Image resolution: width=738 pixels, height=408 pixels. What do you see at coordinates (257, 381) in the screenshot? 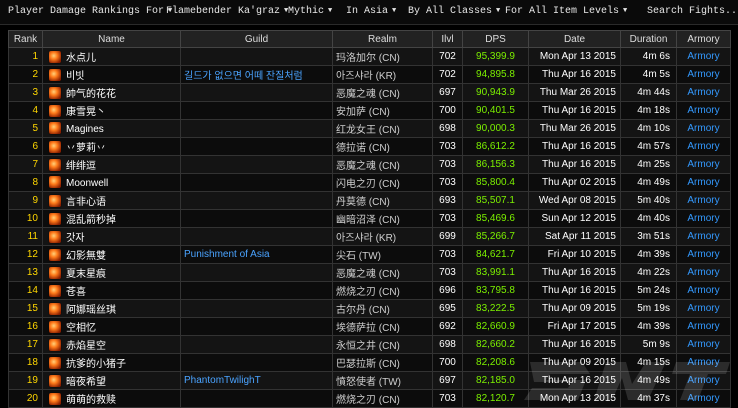
I see `guild-cell: PhantomTwilighT` at bounding box center [257, 381].